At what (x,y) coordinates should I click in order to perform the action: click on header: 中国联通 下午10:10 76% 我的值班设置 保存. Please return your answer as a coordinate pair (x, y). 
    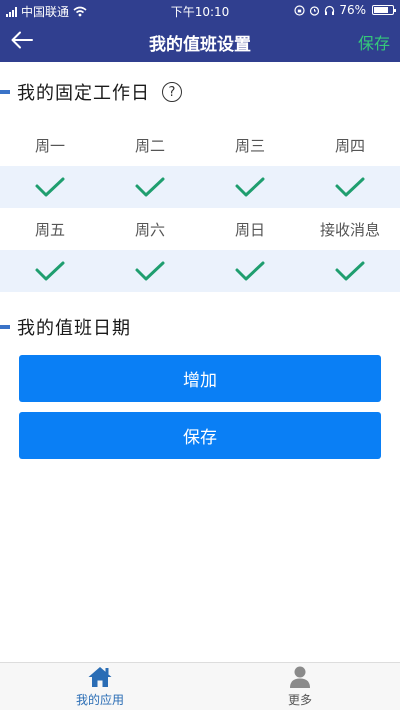
    Looking at the image, I should click on (200, 31).